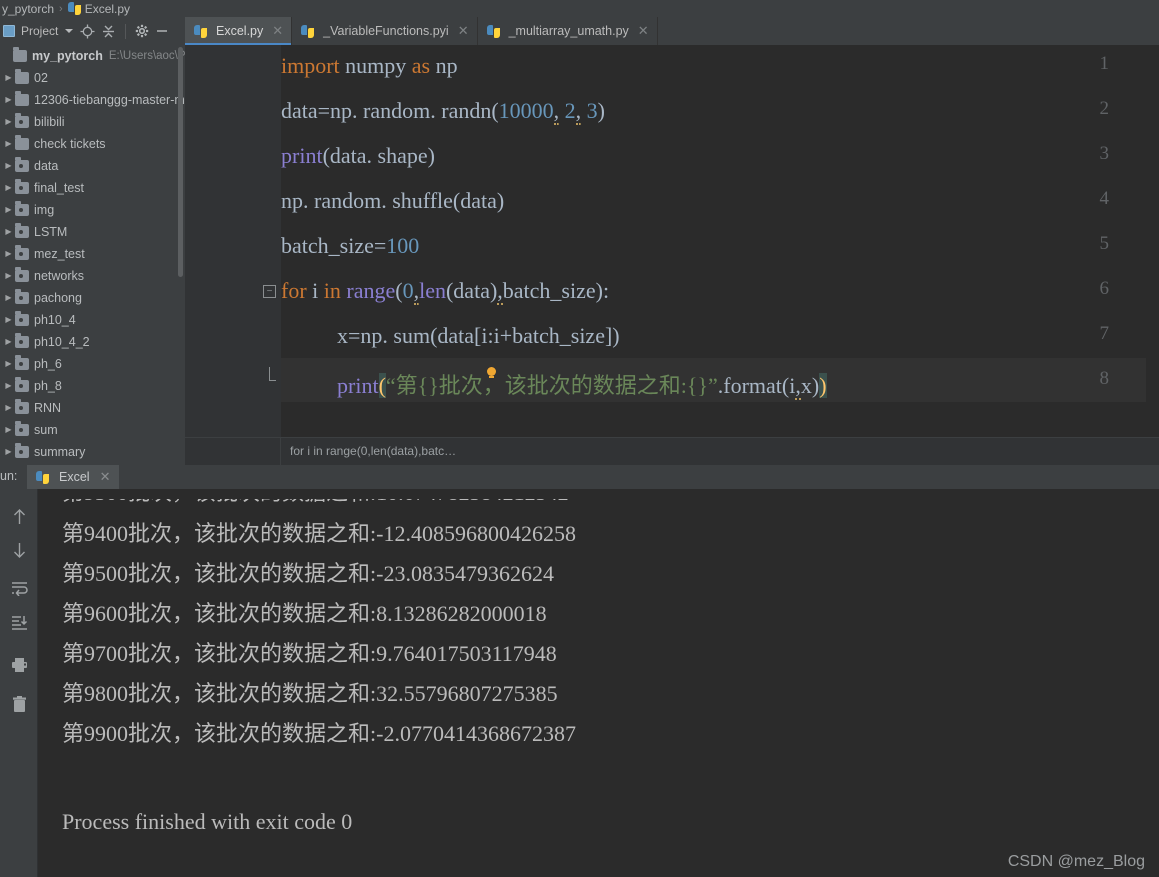 This screenshot has height=877, width=1159. Describe the element at coordinates (19, 664) in the screenshot. I see `print-icon` at that location.